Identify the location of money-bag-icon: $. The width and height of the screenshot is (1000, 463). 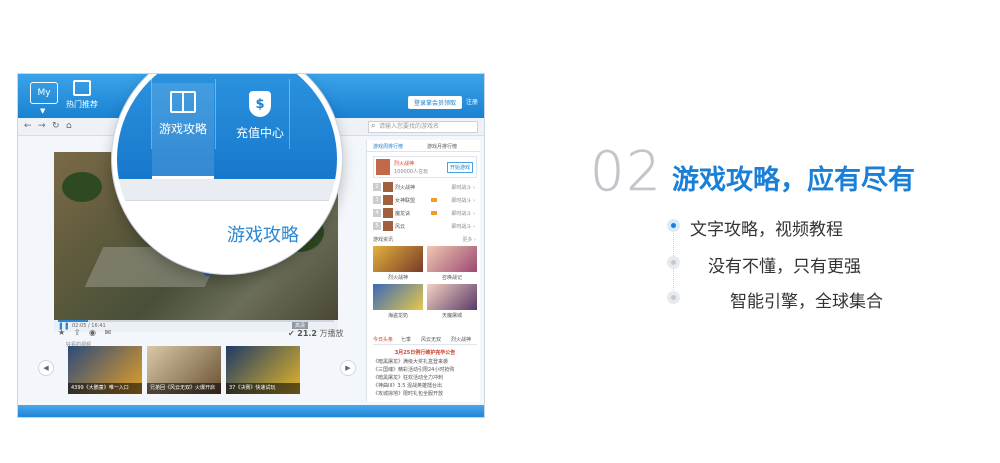
(260, 104).